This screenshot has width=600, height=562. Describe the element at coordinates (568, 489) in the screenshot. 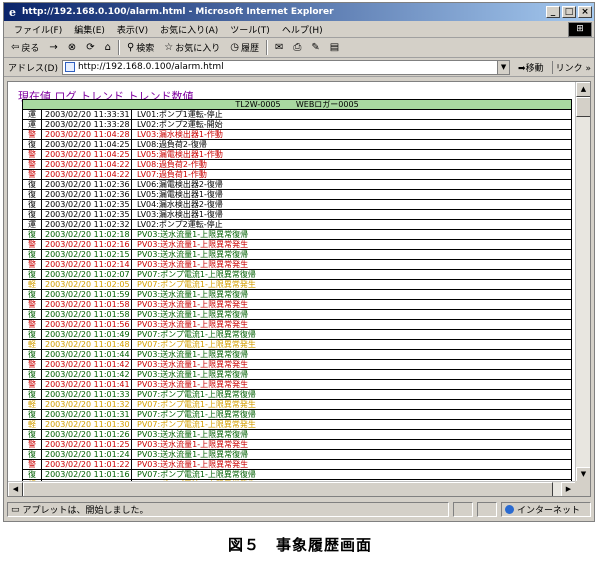

I see `scroll-right-icon: ▶` at that location.